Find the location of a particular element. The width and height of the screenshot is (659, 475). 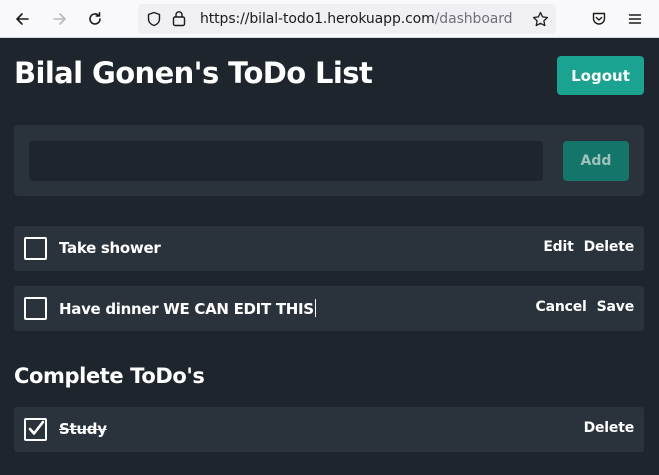

todo-item: Take shower Edit Delete is located at coordinates (329, 248).